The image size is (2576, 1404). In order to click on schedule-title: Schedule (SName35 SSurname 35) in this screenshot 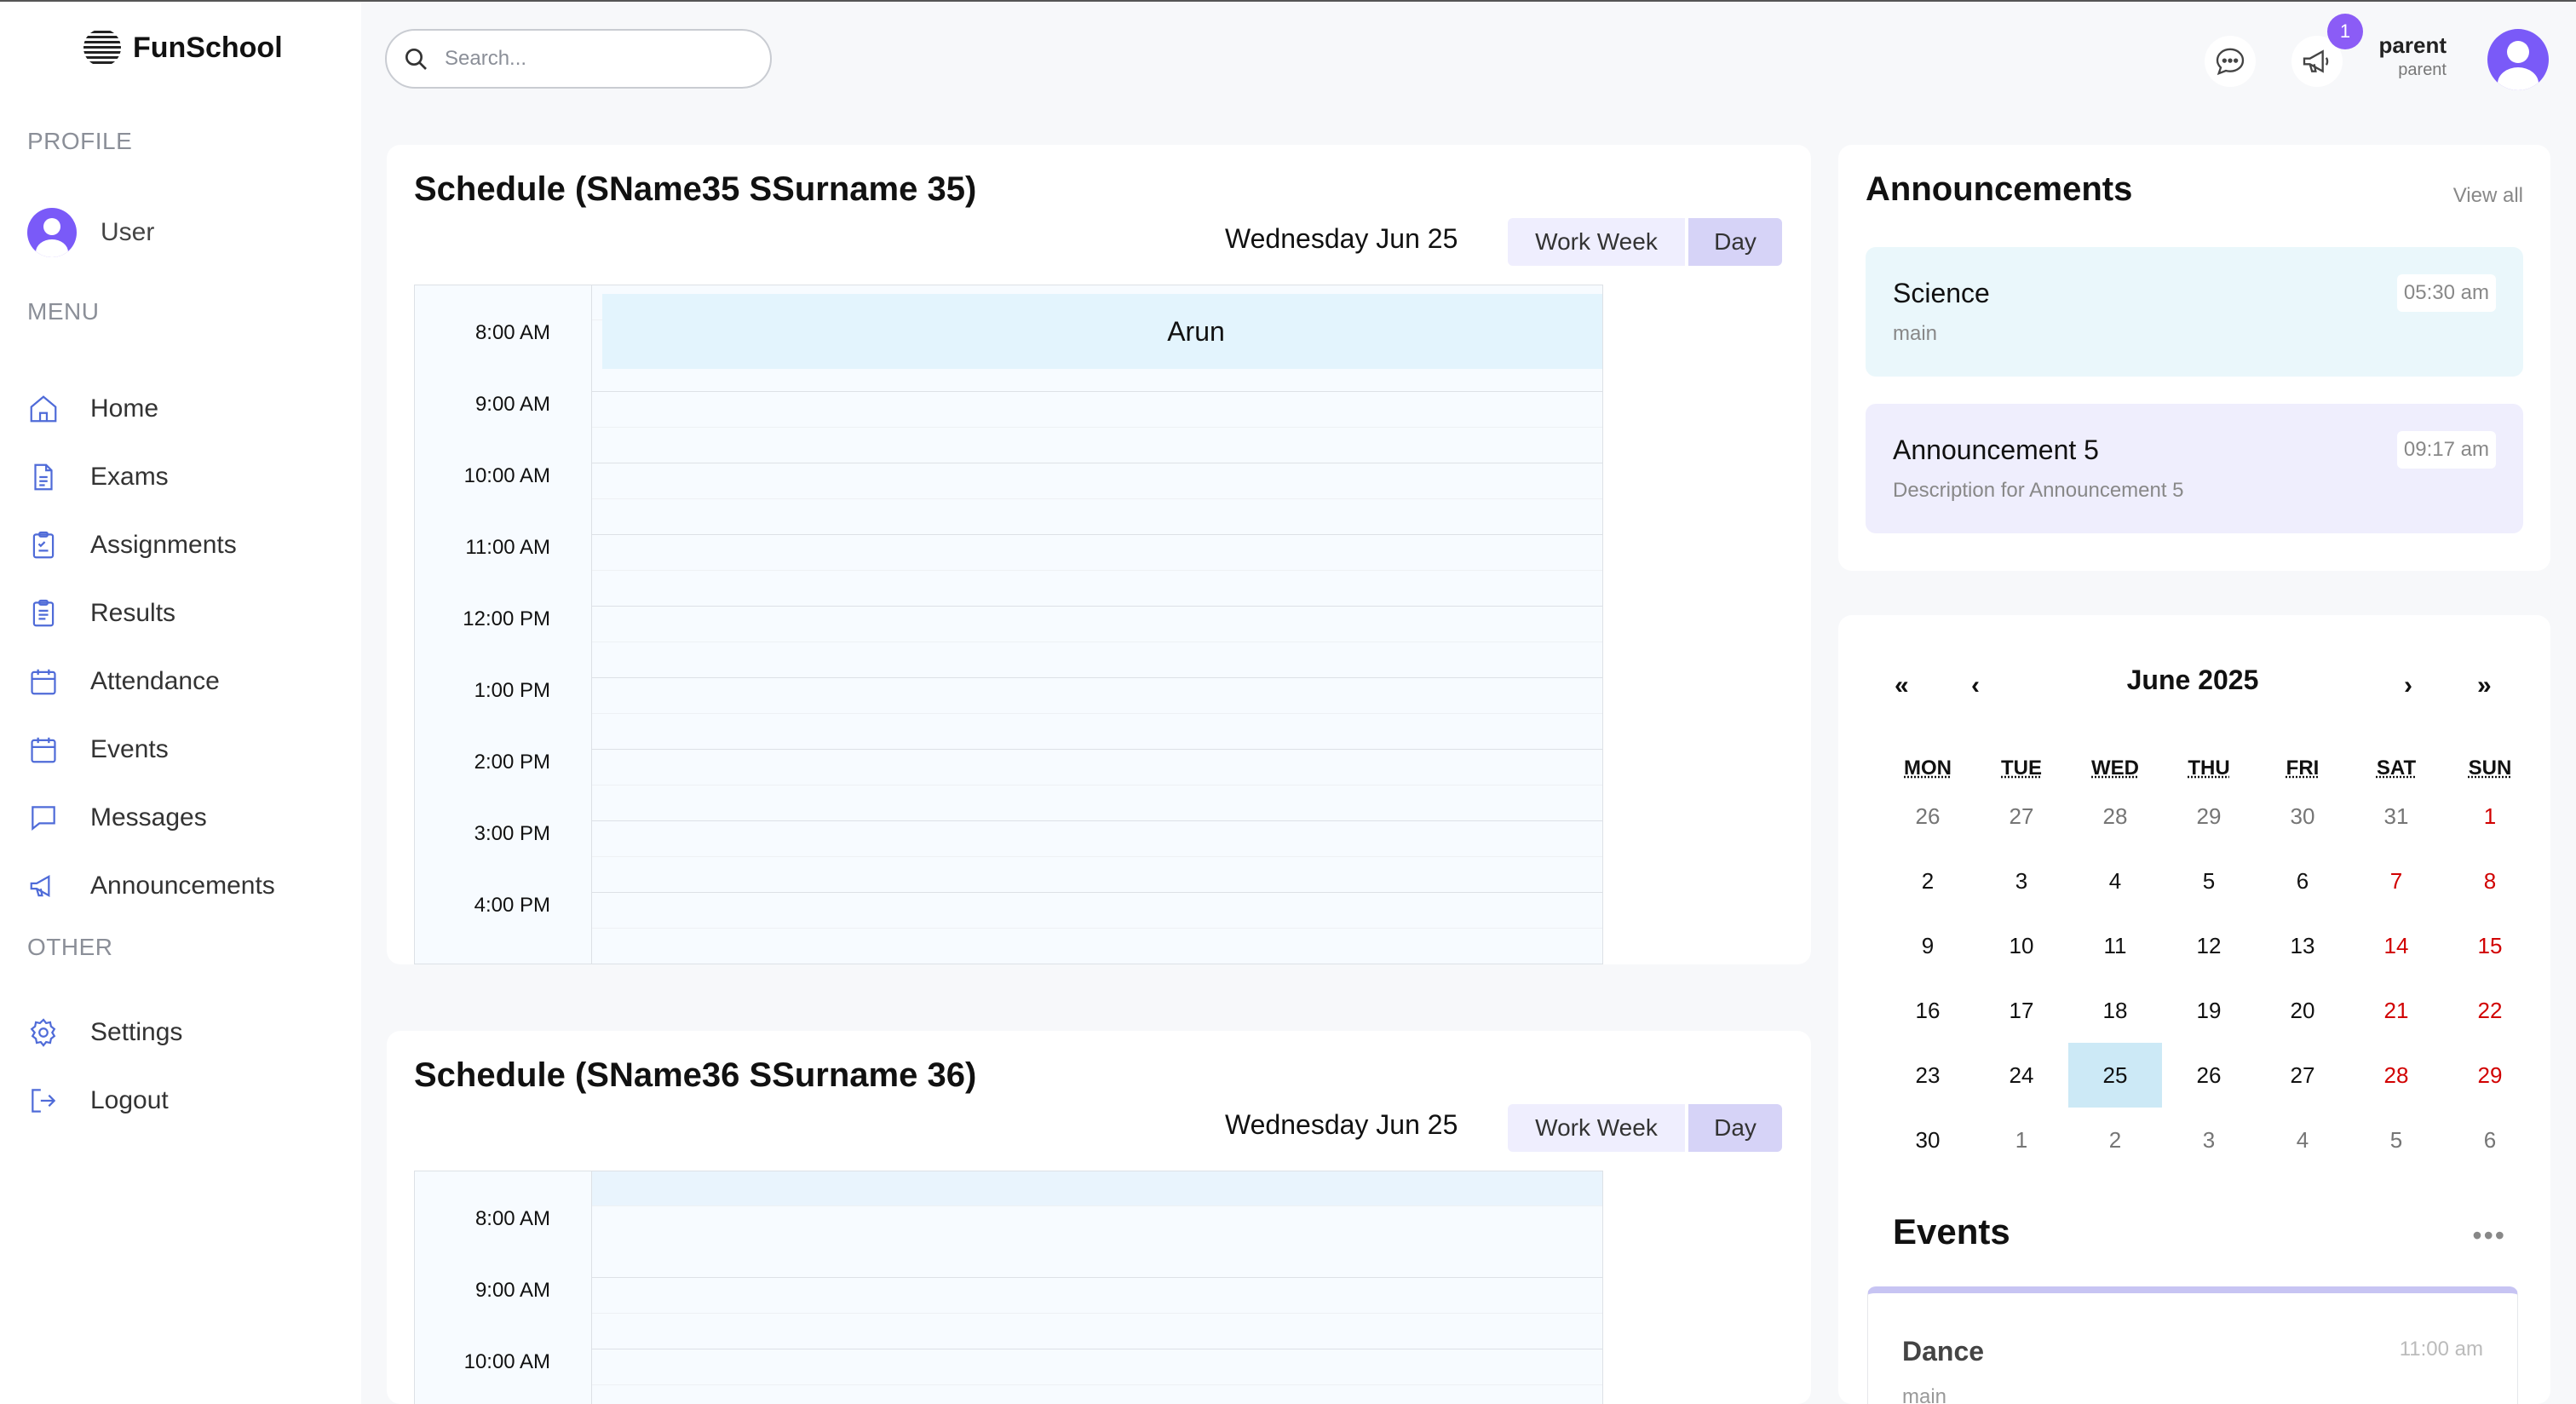, I will do `click(695, 189)`.